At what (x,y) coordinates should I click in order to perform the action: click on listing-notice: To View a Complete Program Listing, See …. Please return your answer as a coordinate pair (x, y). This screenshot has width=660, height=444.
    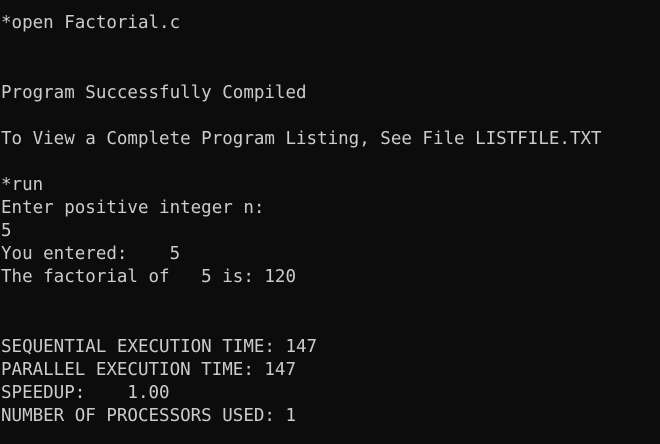
    Looking at the image, I should click on (301, 139).